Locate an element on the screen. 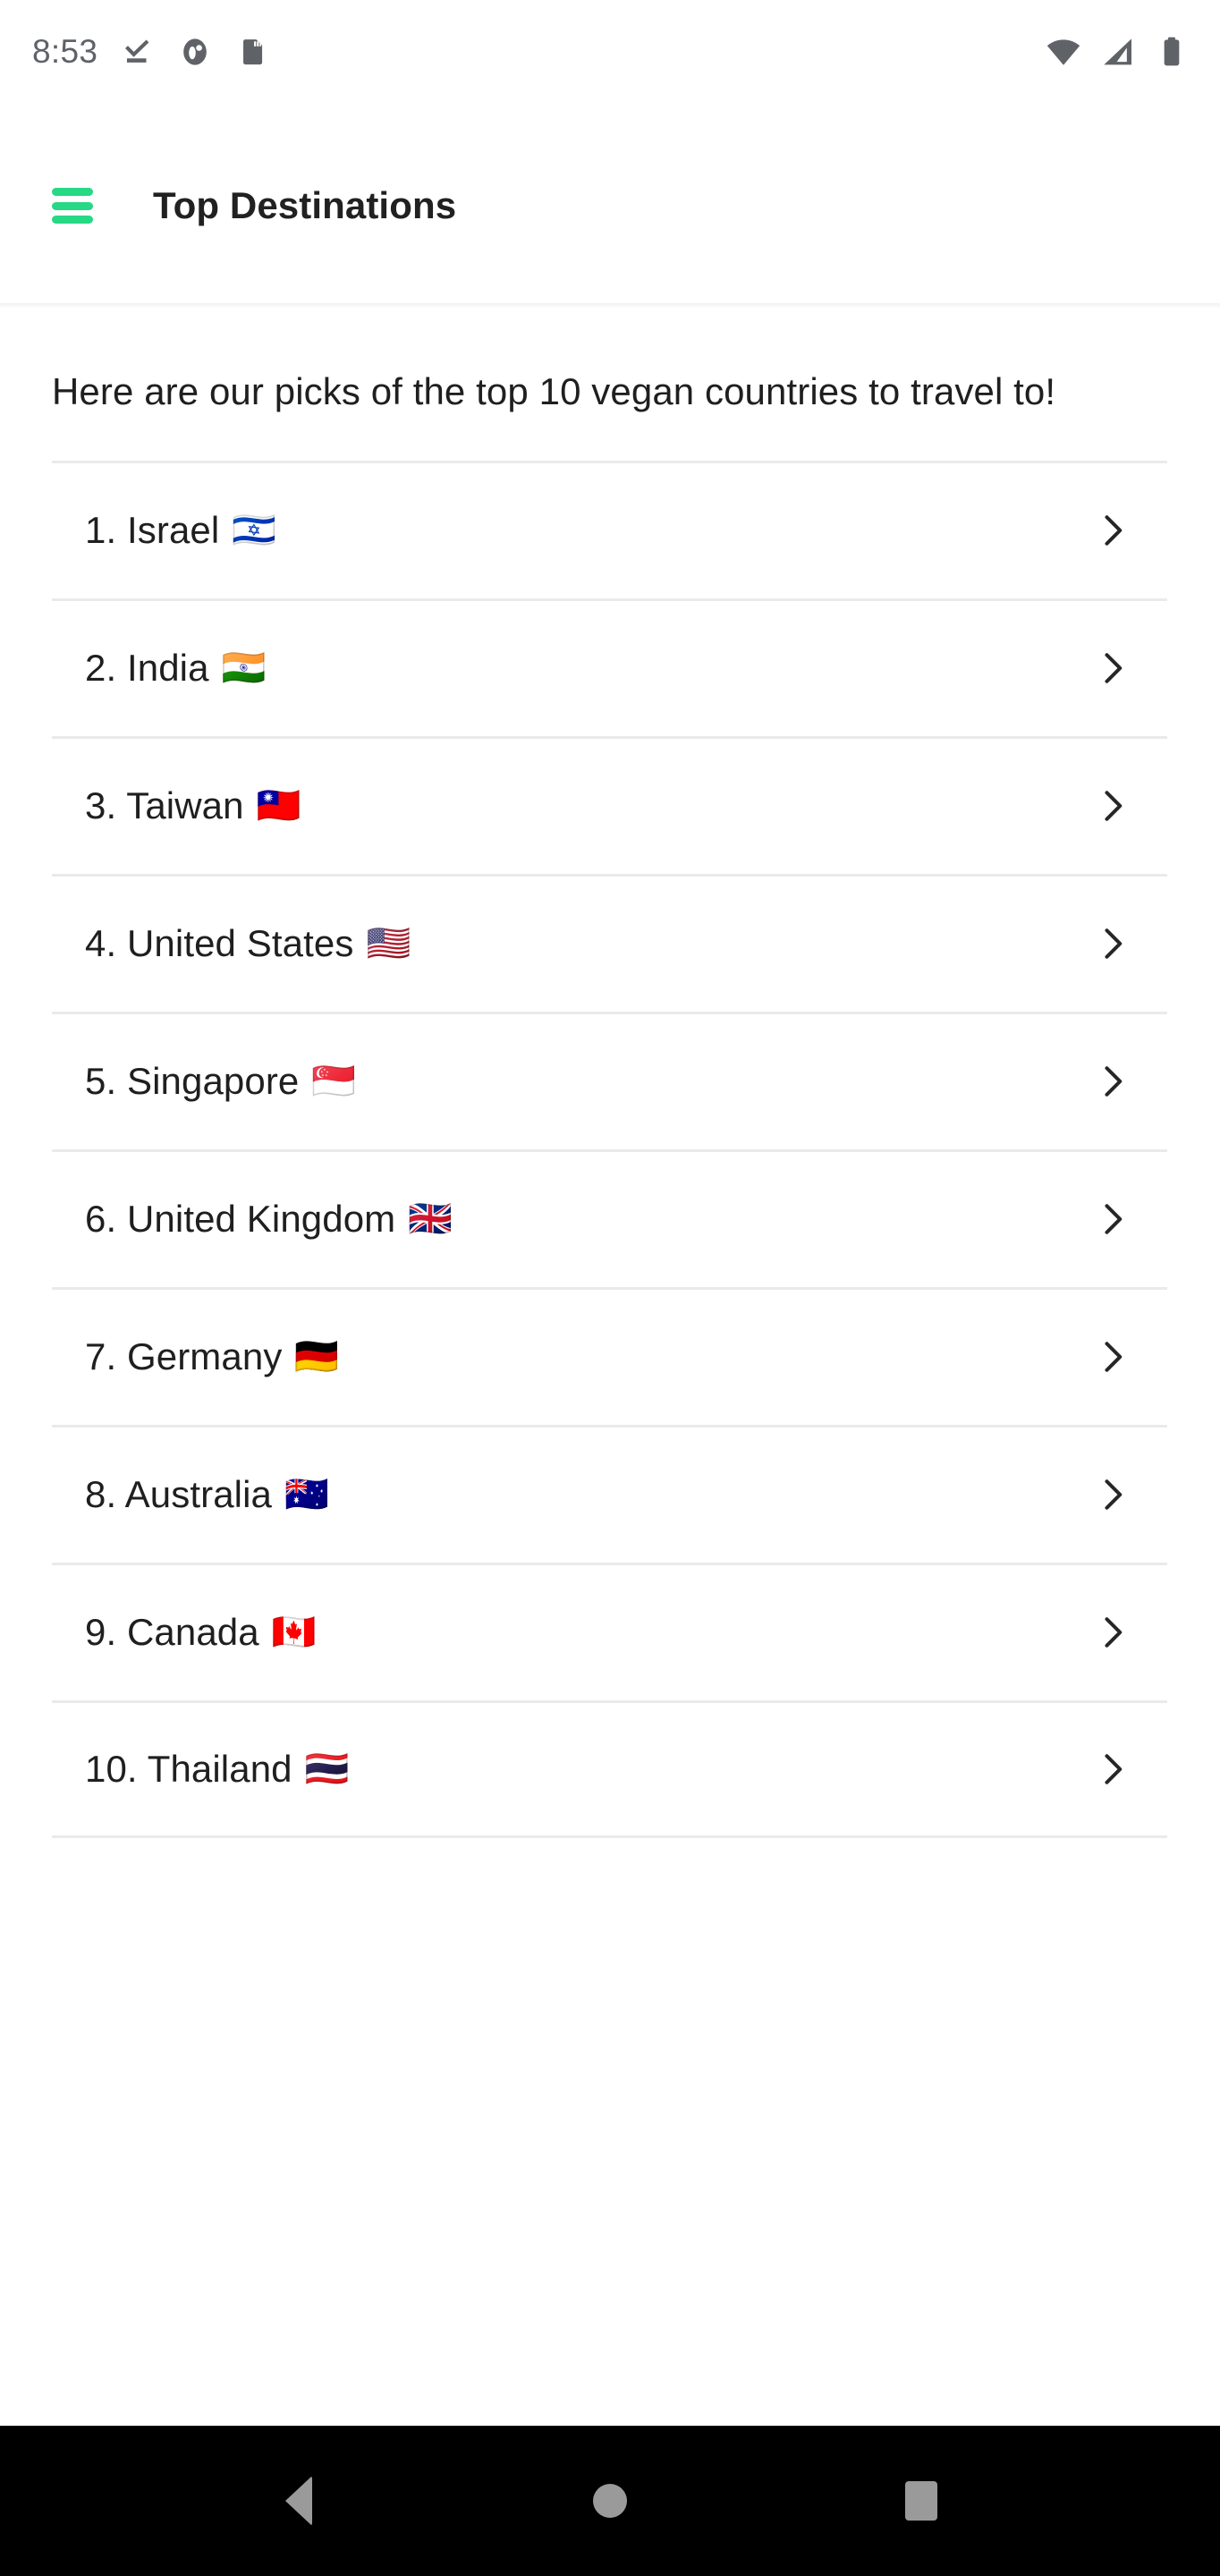 This screenshot has width=1220, height=2576. android-navigation-bar is located at coordinates (610, 2501).